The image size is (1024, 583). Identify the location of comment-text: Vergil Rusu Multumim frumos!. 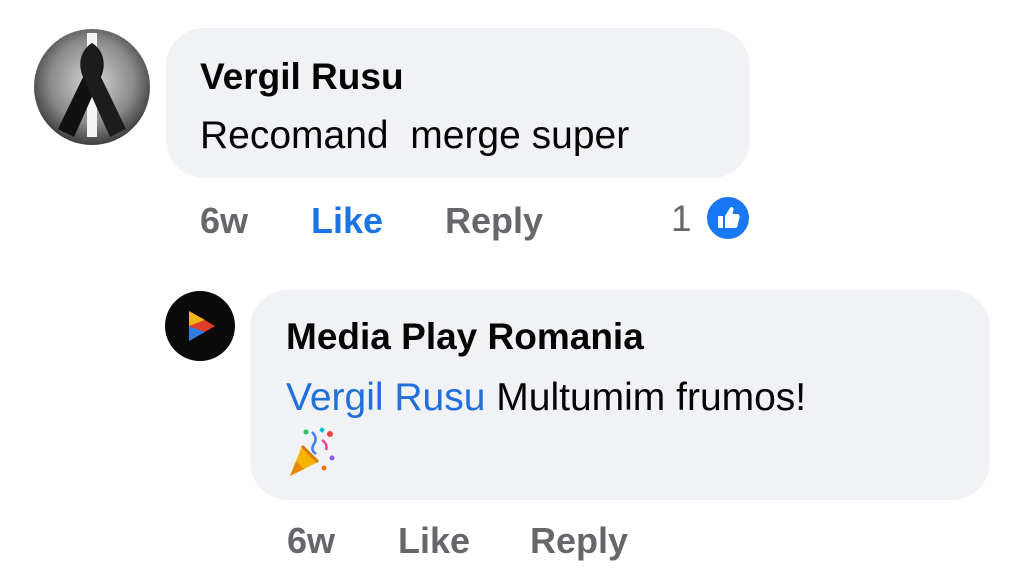
(546, 398).